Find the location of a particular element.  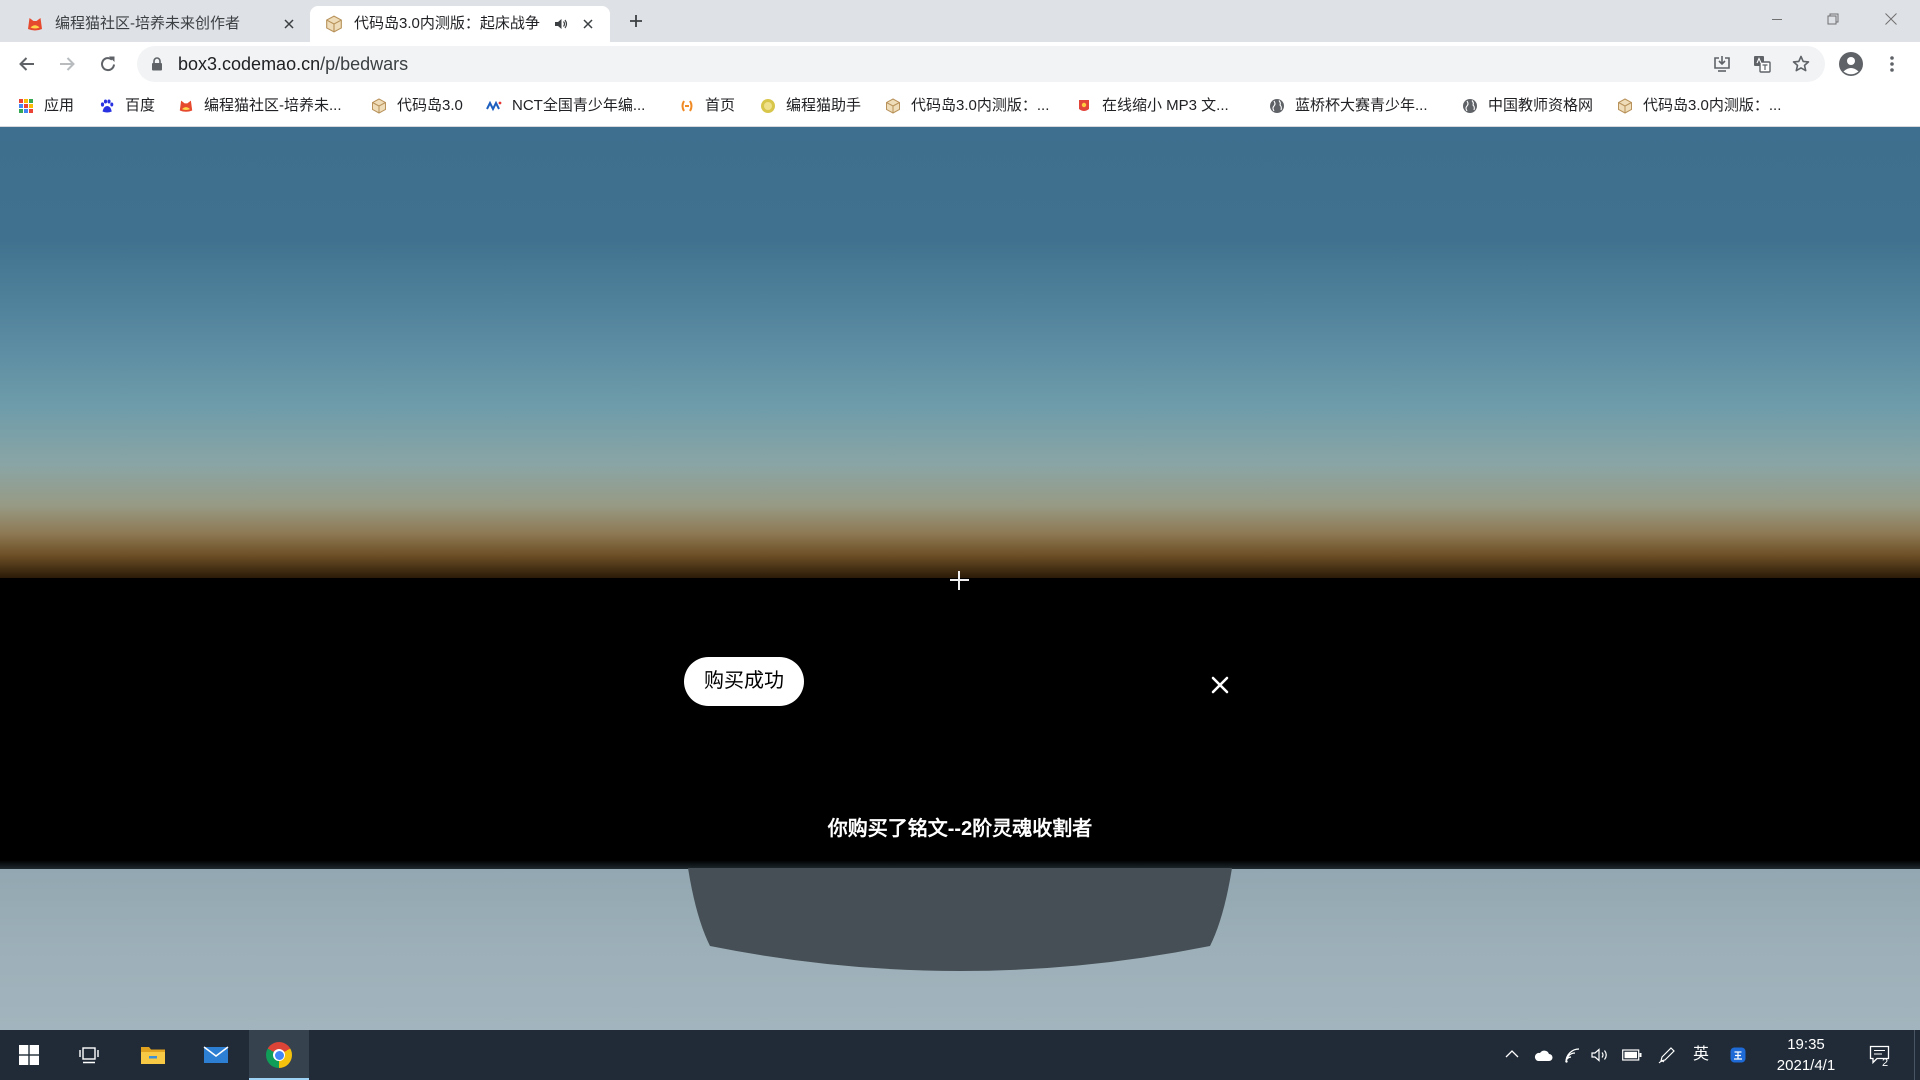

bookmark-teacher-cert: 中国教师资格网 is located at coordinates (1527, 106).